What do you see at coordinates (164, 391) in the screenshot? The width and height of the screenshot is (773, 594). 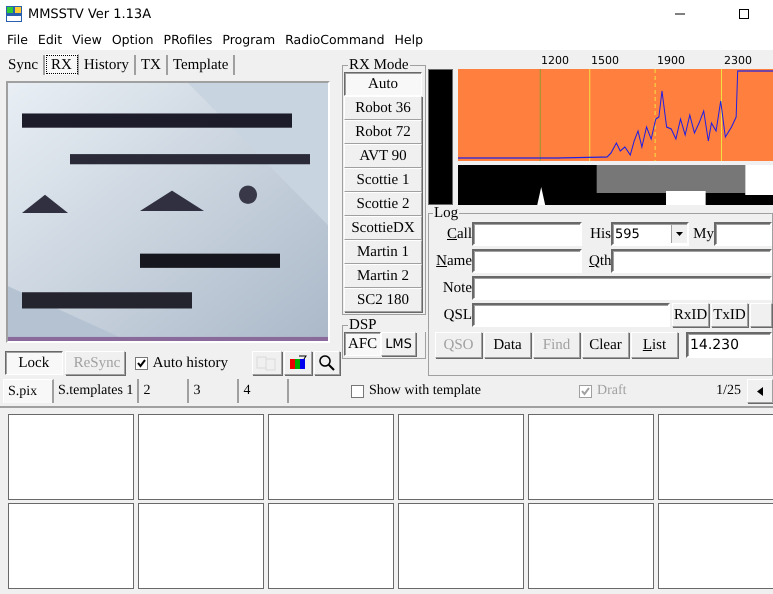 I see `tab: 2` at bounding box center [164, 391].